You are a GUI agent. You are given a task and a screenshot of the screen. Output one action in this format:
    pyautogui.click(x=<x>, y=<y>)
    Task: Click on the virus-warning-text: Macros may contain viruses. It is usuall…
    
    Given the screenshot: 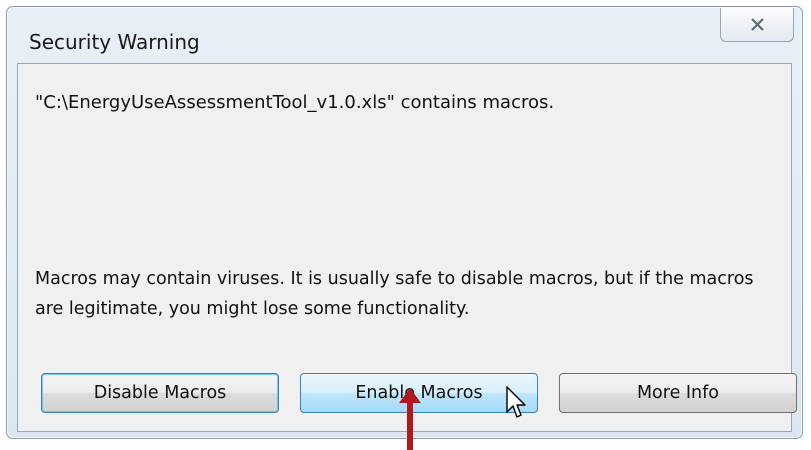 What is the action you would take?
    pyautogui.click(x=394, y=294)
    